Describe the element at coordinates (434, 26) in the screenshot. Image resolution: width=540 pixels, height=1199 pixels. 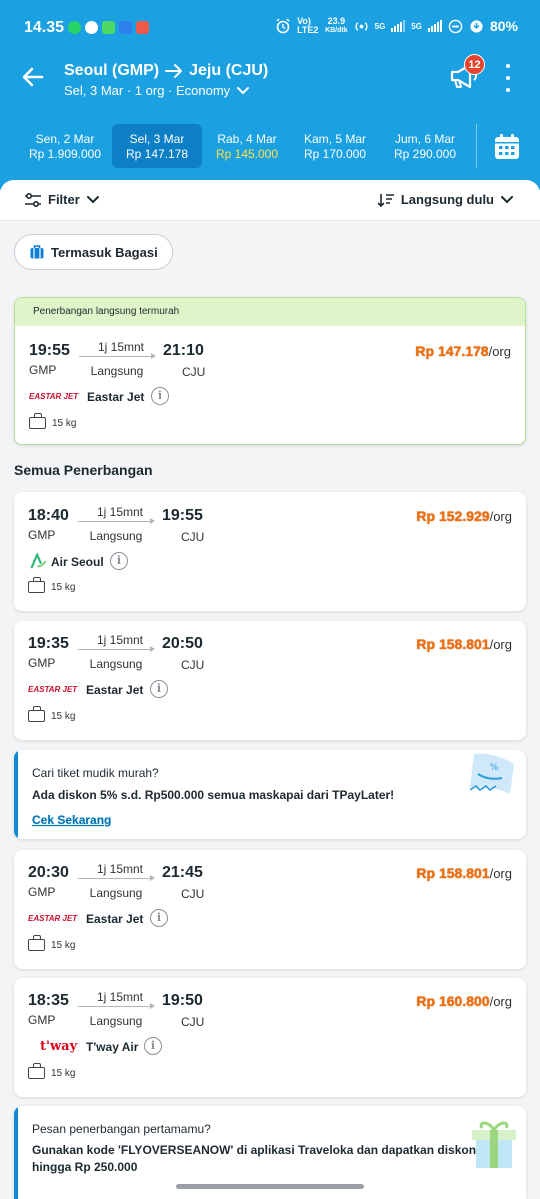
I see `signal-icon` at that location.